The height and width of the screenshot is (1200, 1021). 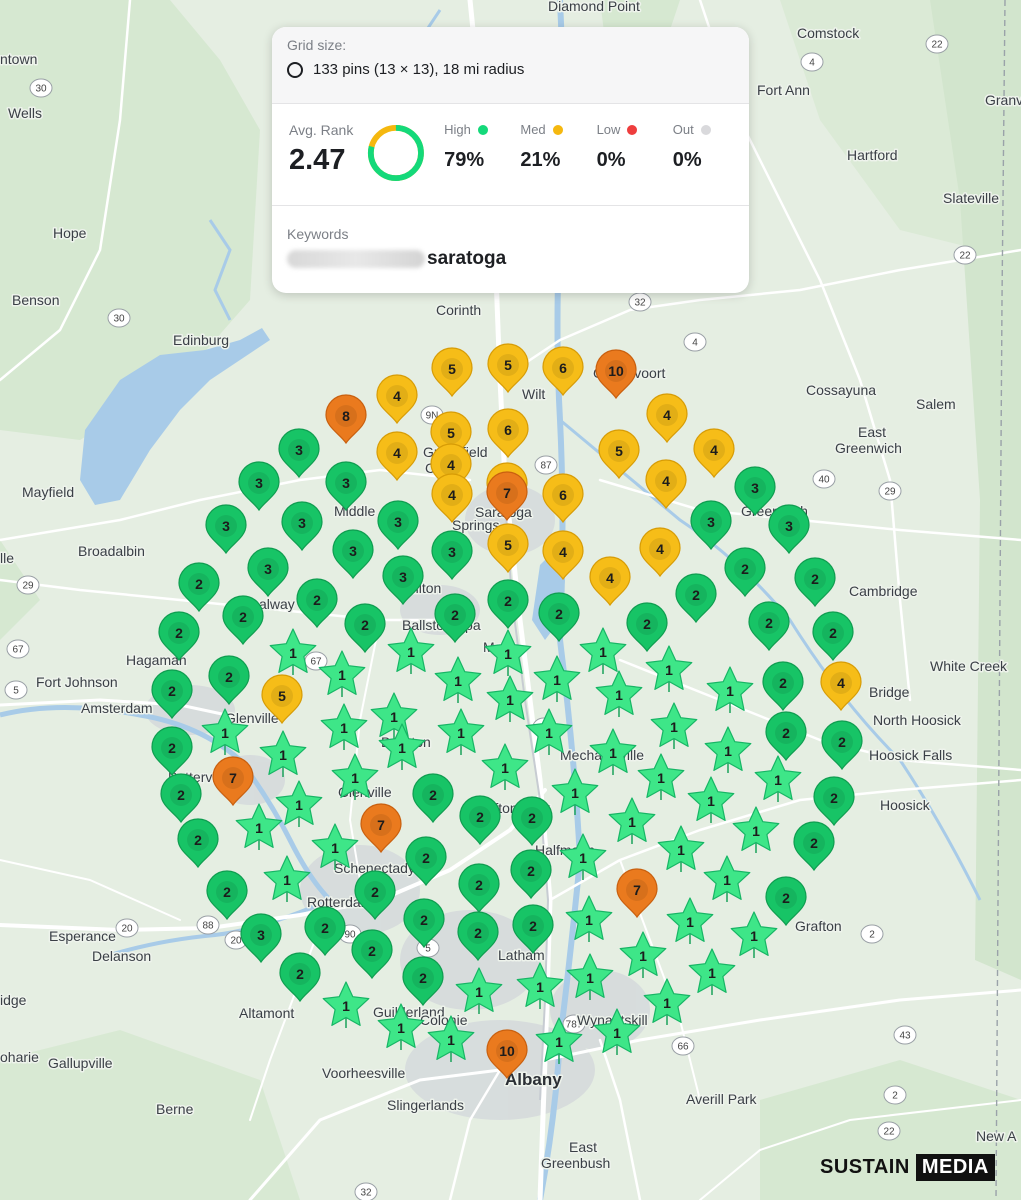 I want to click on pin-rank-label: 6, so click(x=563, y=368).